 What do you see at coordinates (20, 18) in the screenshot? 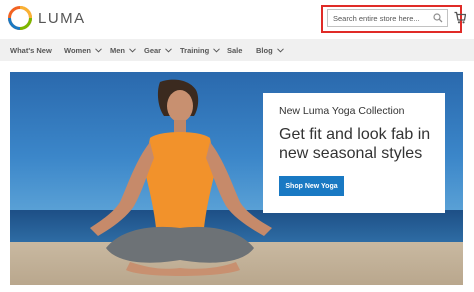
I see `luma-logo-icon` at bounding box center [20, 18].